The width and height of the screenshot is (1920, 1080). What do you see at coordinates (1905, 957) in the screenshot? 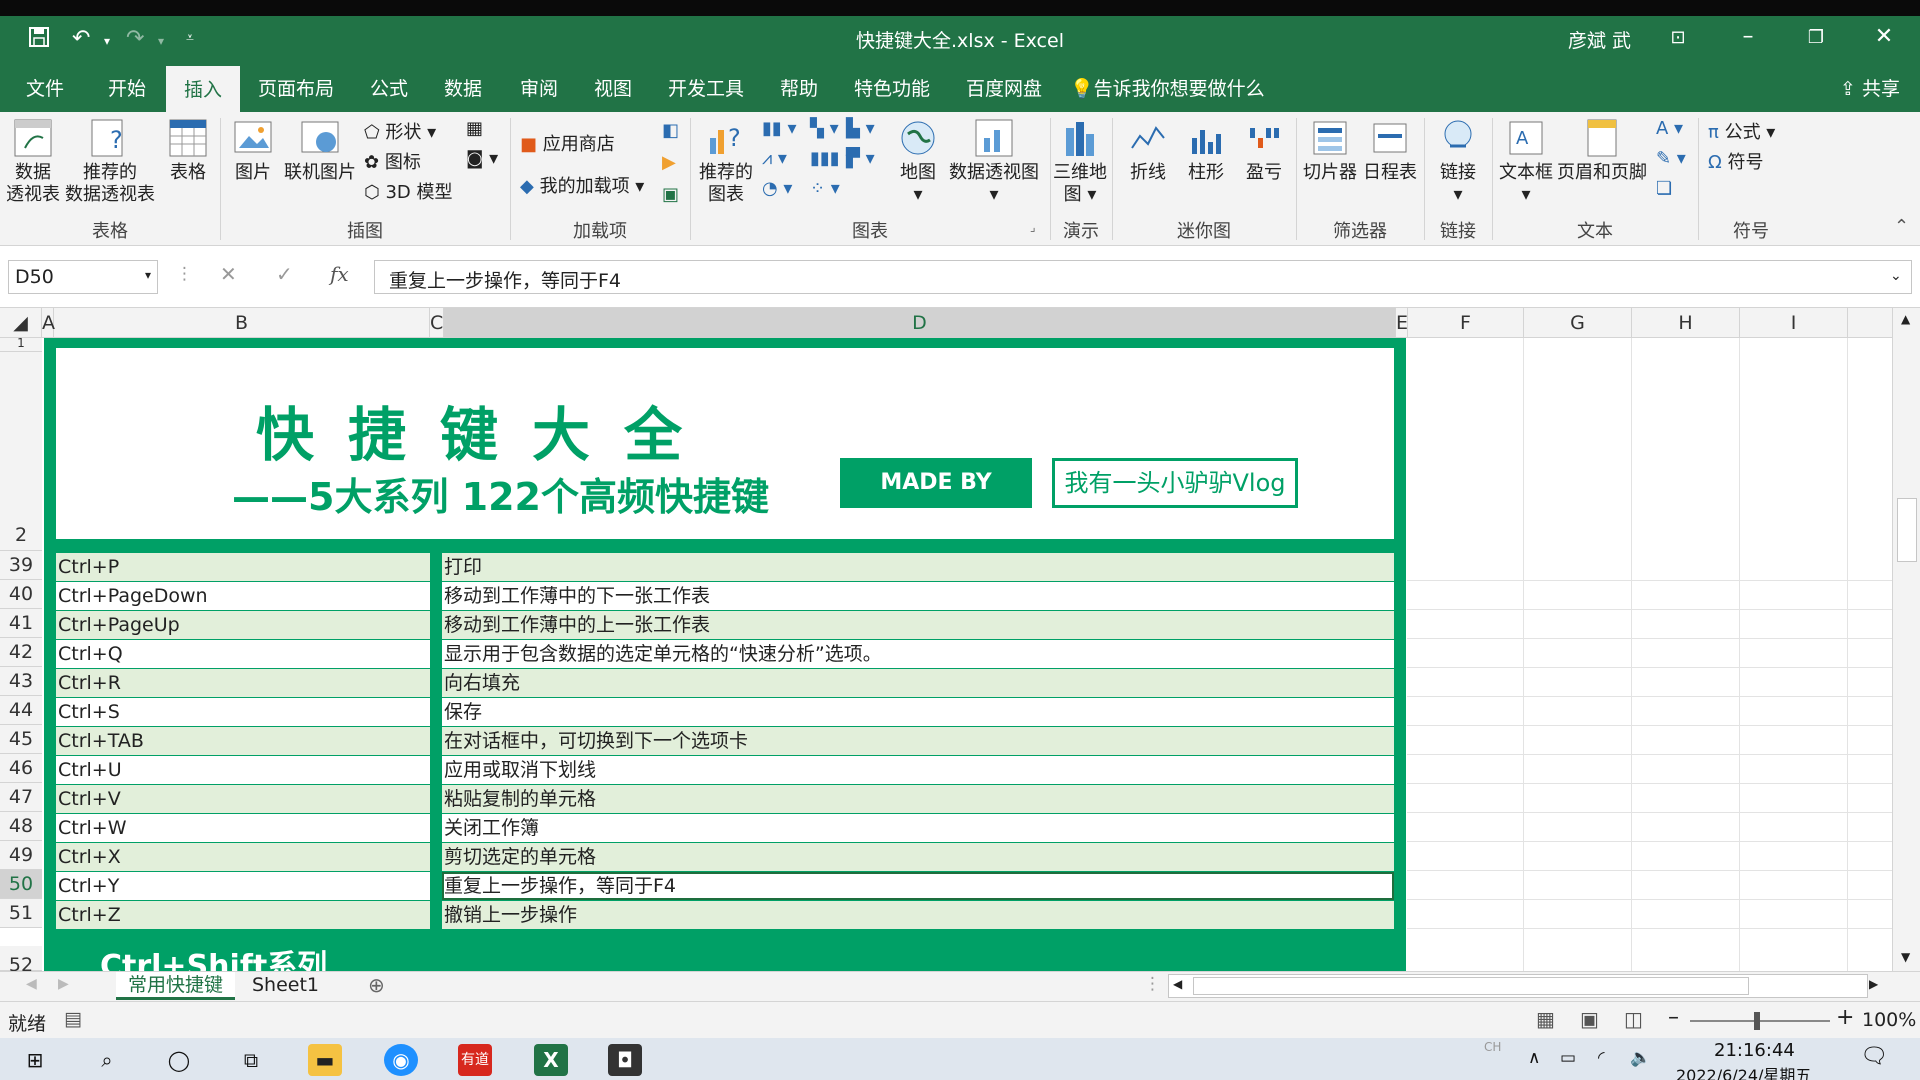
I see `scroll-down-icon: ▼` at bounding box center [1905, 957].